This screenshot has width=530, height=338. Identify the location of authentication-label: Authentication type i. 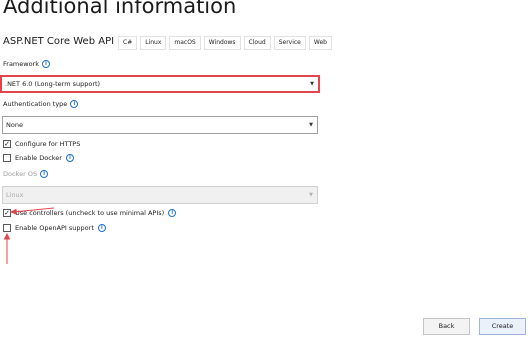
(41, 104).